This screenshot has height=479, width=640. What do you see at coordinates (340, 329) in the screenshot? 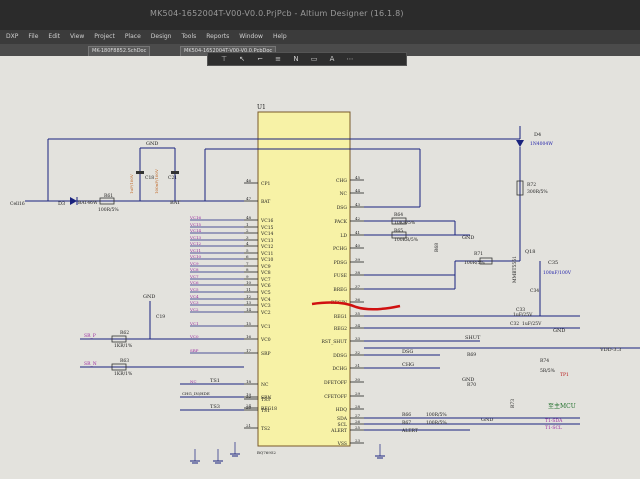
I see `pin-name: REG2` at bounding box center [340, 329].